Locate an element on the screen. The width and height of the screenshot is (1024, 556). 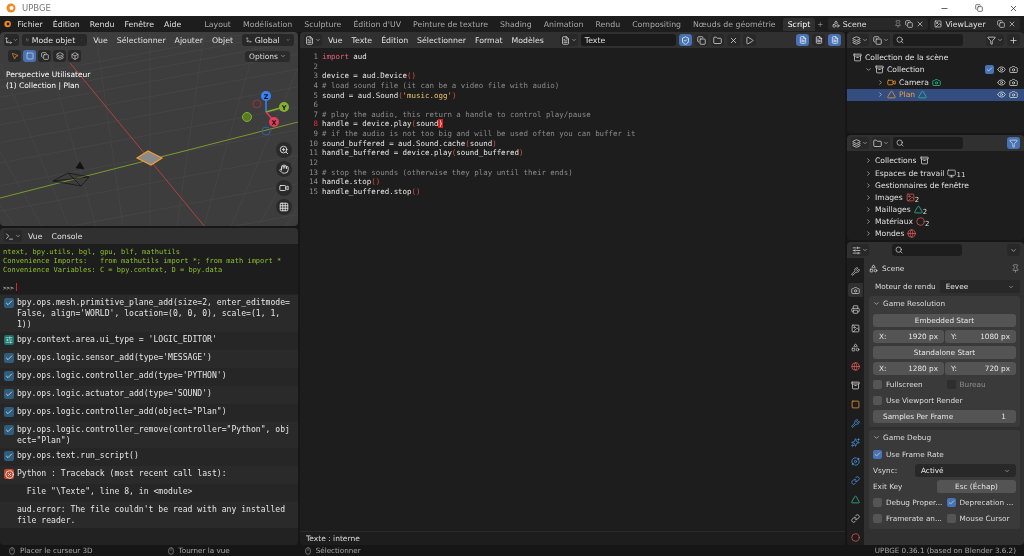
camera-data-icon is located at coordinates (936, 82).